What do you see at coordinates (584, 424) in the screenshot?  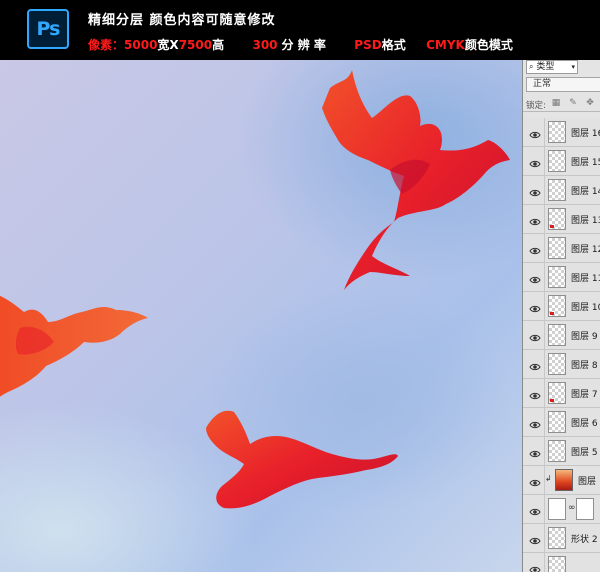 I see `layer-name: 图层 6` at bounding box center [584, 424].